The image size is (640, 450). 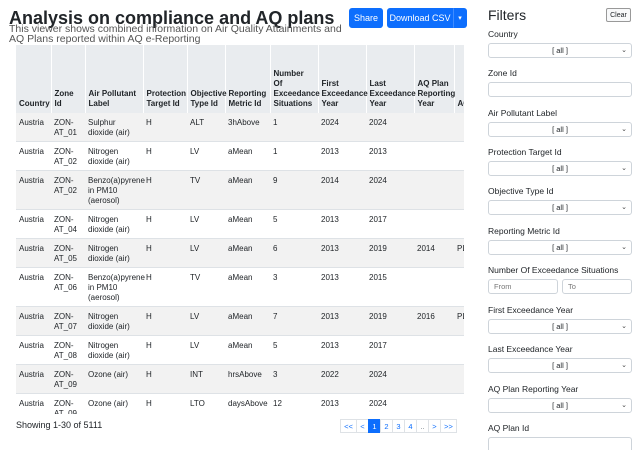 What do you see at coordinates (597, 286) in the screenshot?
I see `filter-input-exceedance-to: To` at bounding box center [597, 286].